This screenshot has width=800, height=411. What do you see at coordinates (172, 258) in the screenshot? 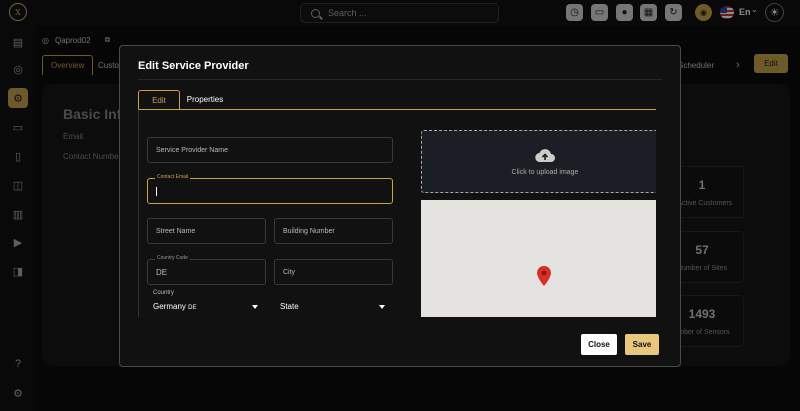
I see `country-code-label: Country Code` at bounding box center [172, 258].